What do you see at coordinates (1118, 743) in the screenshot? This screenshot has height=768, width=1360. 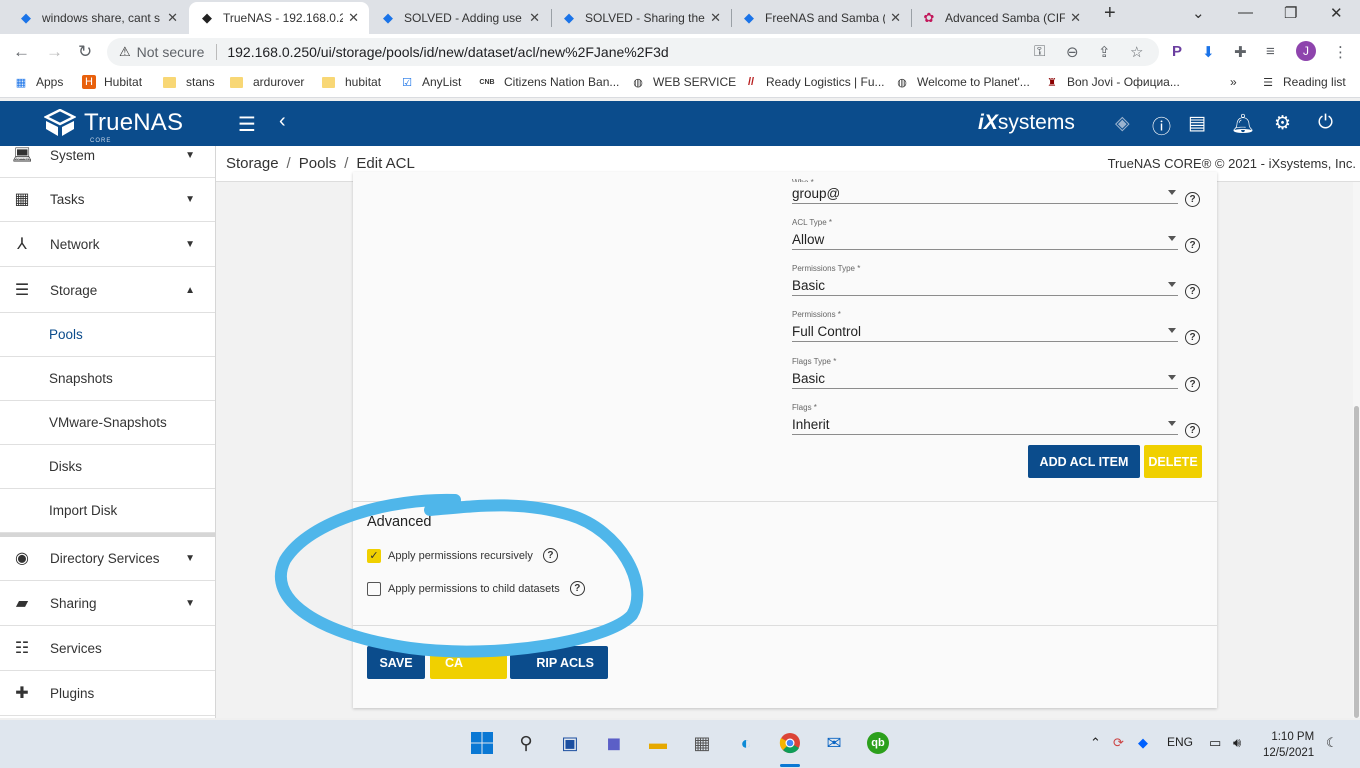 I see `sync-icon: ⟳` at bounding box center [1118, 743].